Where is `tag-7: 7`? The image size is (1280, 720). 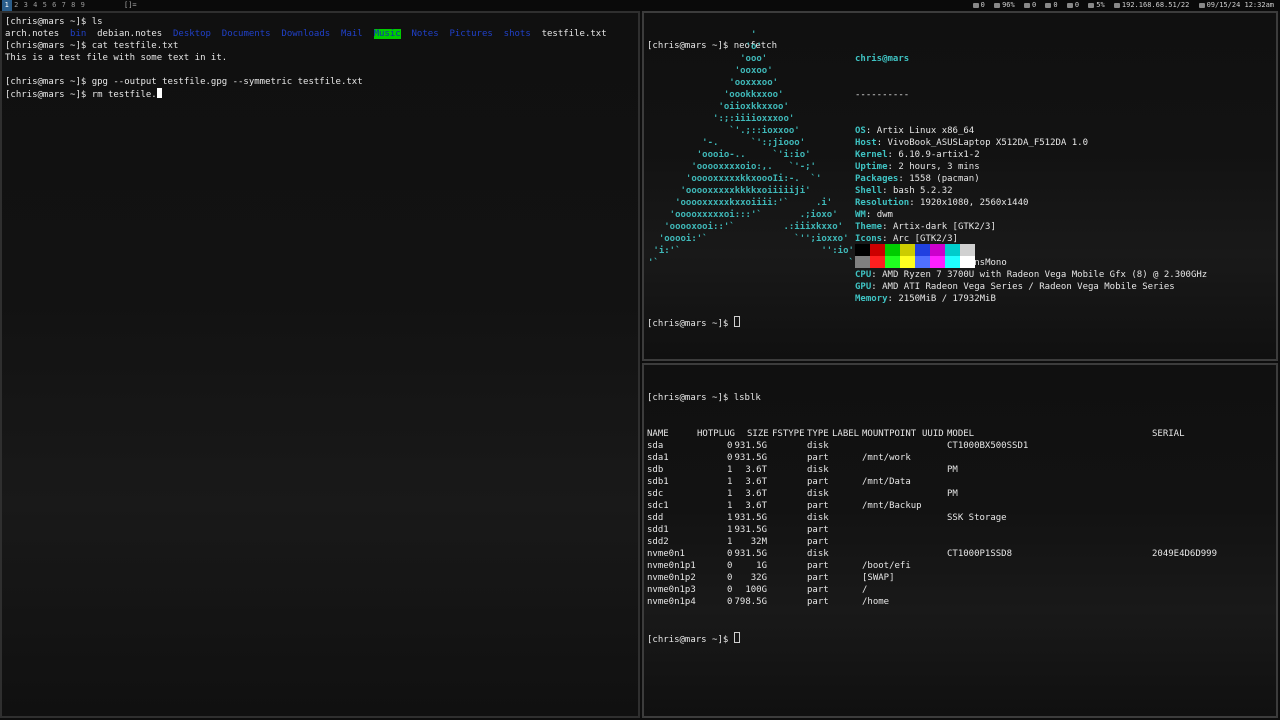
tag-7: 7 is located at coordinates (64, 5).